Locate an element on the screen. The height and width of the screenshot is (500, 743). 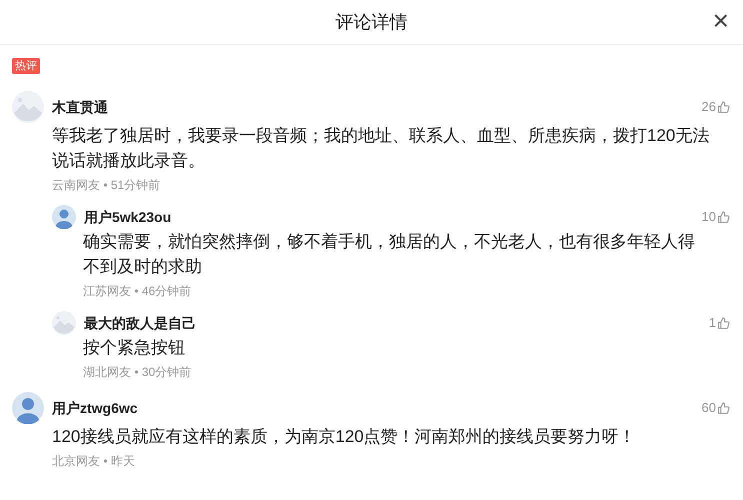
comment-text: 确实需要，就怕突然摔倒，够不着手机，独居的人，不光老人，也有很多年轻人得不到及时的求助 is located at coordinates (389, 254).